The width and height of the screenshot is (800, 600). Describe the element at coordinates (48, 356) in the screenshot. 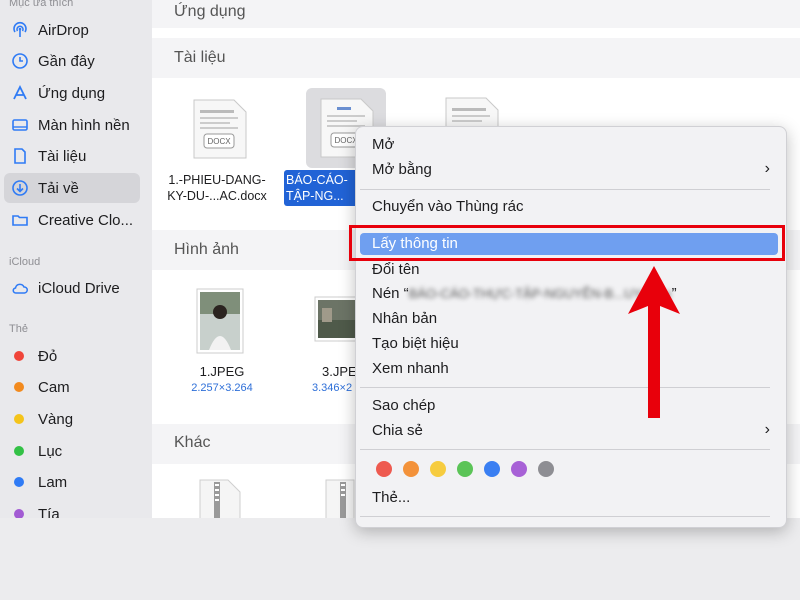

I see `sidebar-item-label: Đỏ` at that location.